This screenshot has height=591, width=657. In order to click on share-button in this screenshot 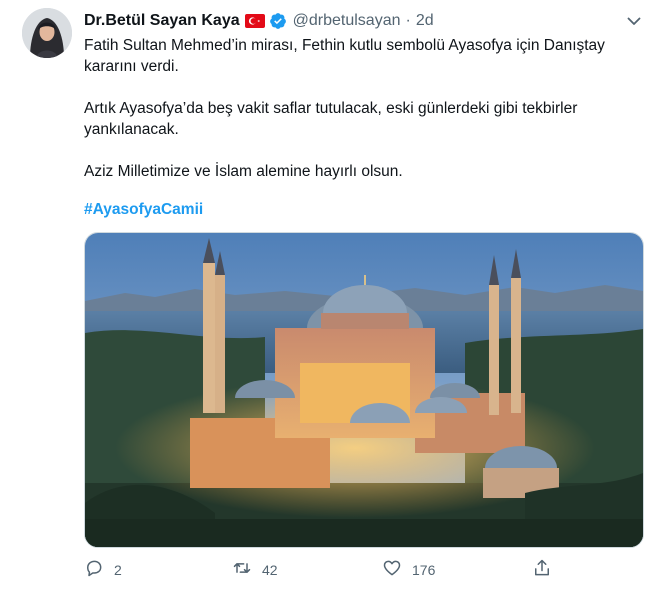, I will do `click(542, 569)`.